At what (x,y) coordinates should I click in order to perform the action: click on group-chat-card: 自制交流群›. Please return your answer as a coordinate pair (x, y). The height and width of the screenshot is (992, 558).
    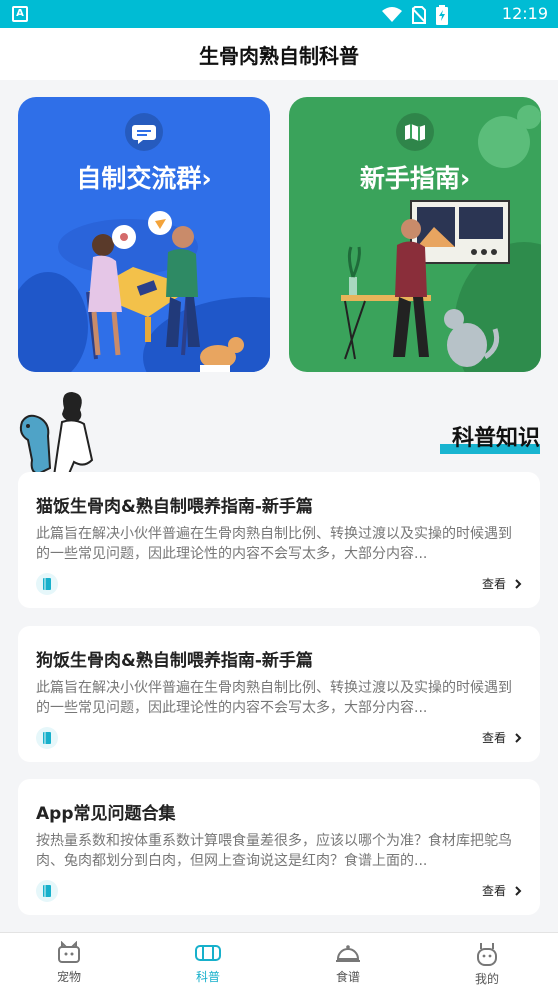
    Looking at the image, I should click on (144, 234).